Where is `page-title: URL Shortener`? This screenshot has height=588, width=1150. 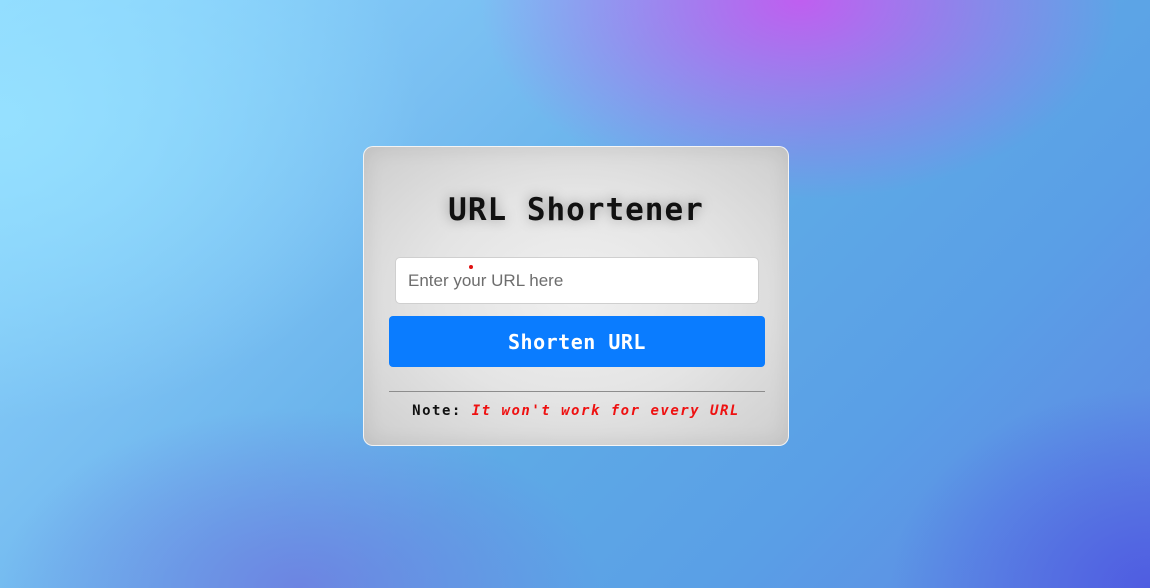 page-title: URL Shortener is located at coordinates (576, 210).